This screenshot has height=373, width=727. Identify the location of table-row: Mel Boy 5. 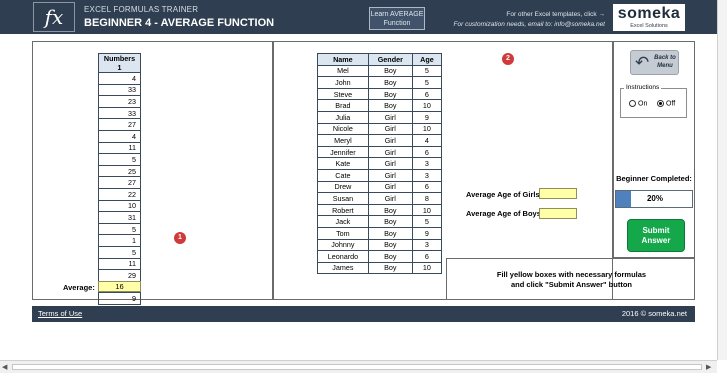
(380, 71).